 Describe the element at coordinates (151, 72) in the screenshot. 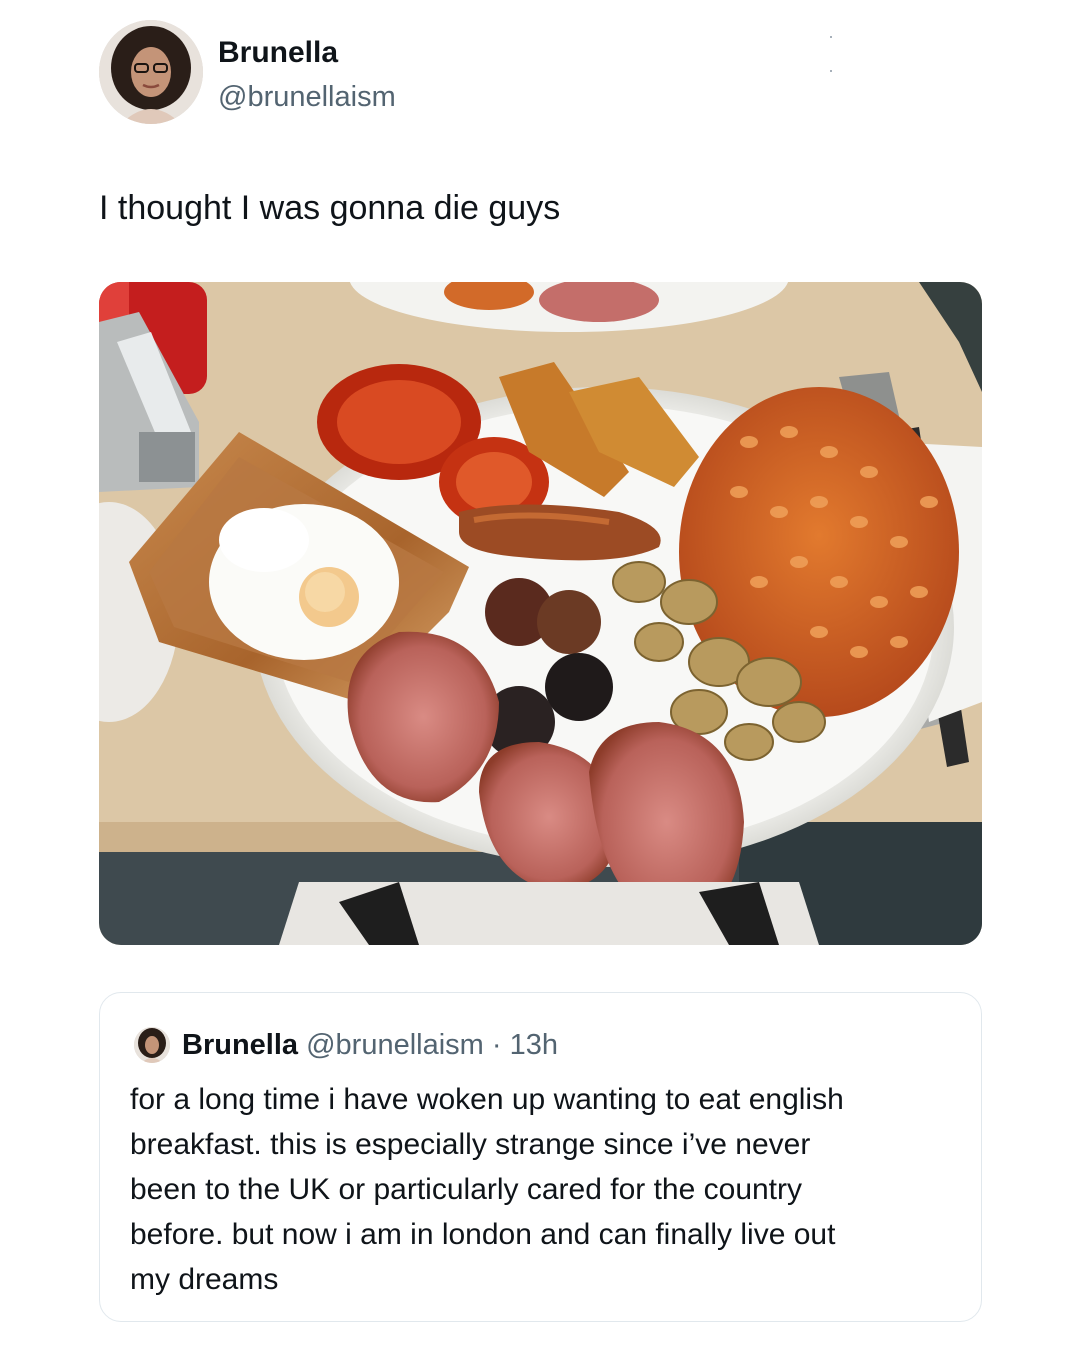

I see `author-avatar` at that location.